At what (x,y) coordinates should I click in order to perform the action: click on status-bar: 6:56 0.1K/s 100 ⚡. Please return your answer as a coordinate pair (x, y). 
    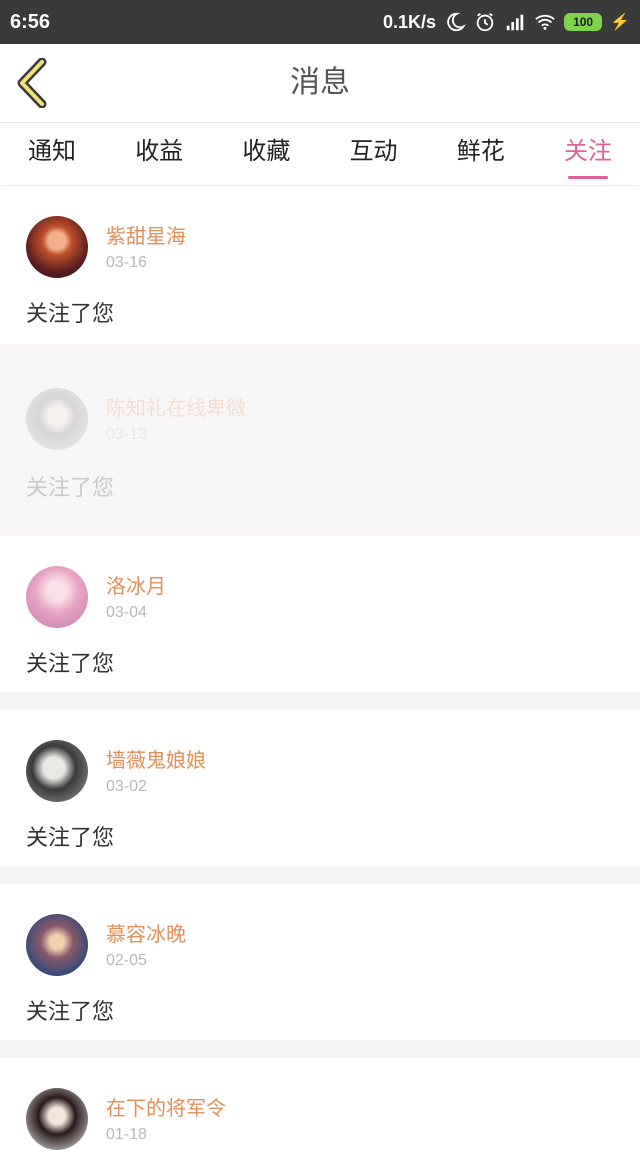
    Looking at the image, I should click on (320, 22).